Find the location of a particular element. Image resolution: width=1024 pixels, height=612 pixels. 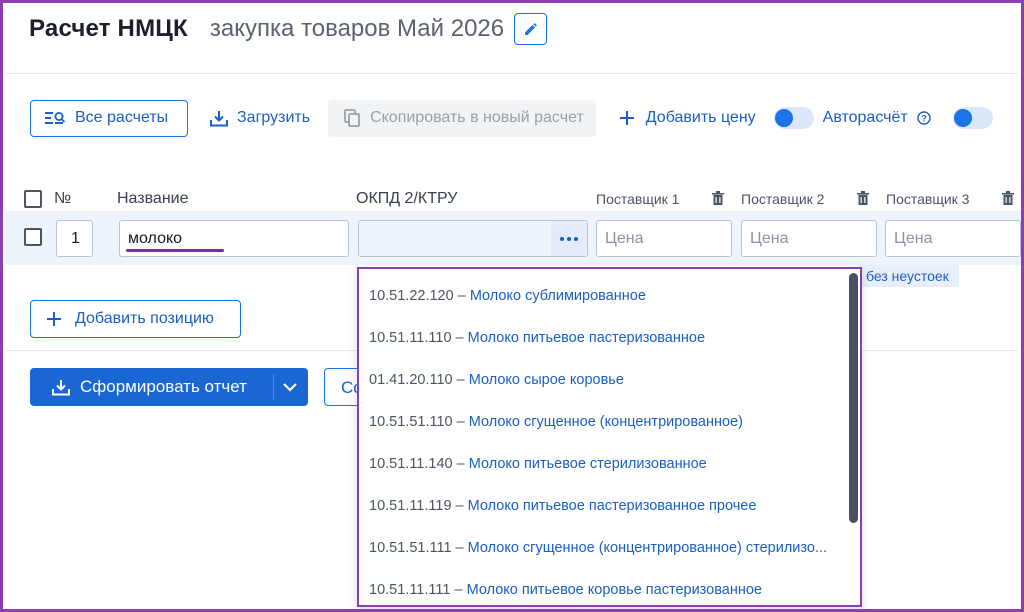

upload-label: Загрузить is located at coordinates (274, 117).